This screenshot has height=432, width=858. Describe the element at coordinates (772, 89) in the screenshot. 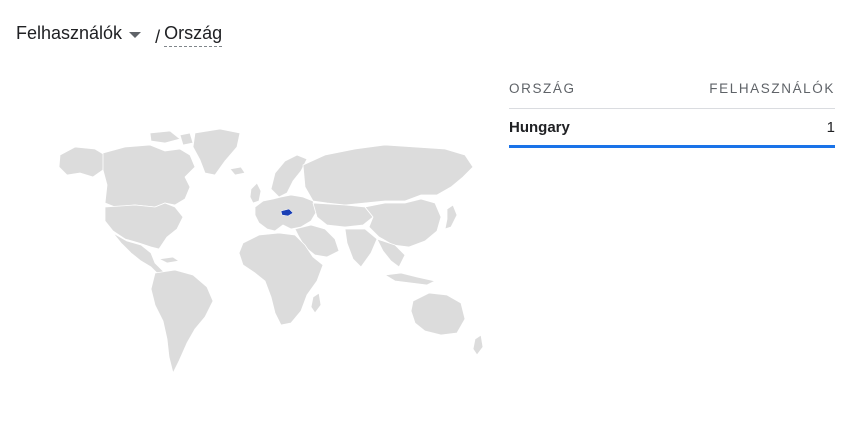

I see `column-header-users: FELHASZNÁLÓK` at that location.